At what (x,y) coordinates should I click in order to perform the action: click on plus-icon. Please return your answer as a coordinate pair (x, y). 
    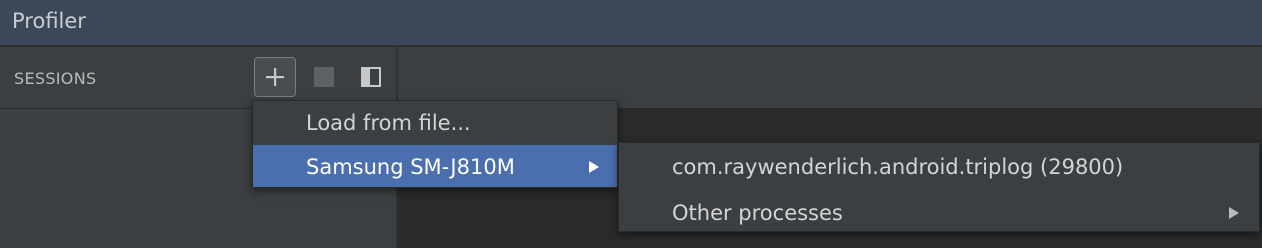
    Looking at the image, I should click on (275, 77).